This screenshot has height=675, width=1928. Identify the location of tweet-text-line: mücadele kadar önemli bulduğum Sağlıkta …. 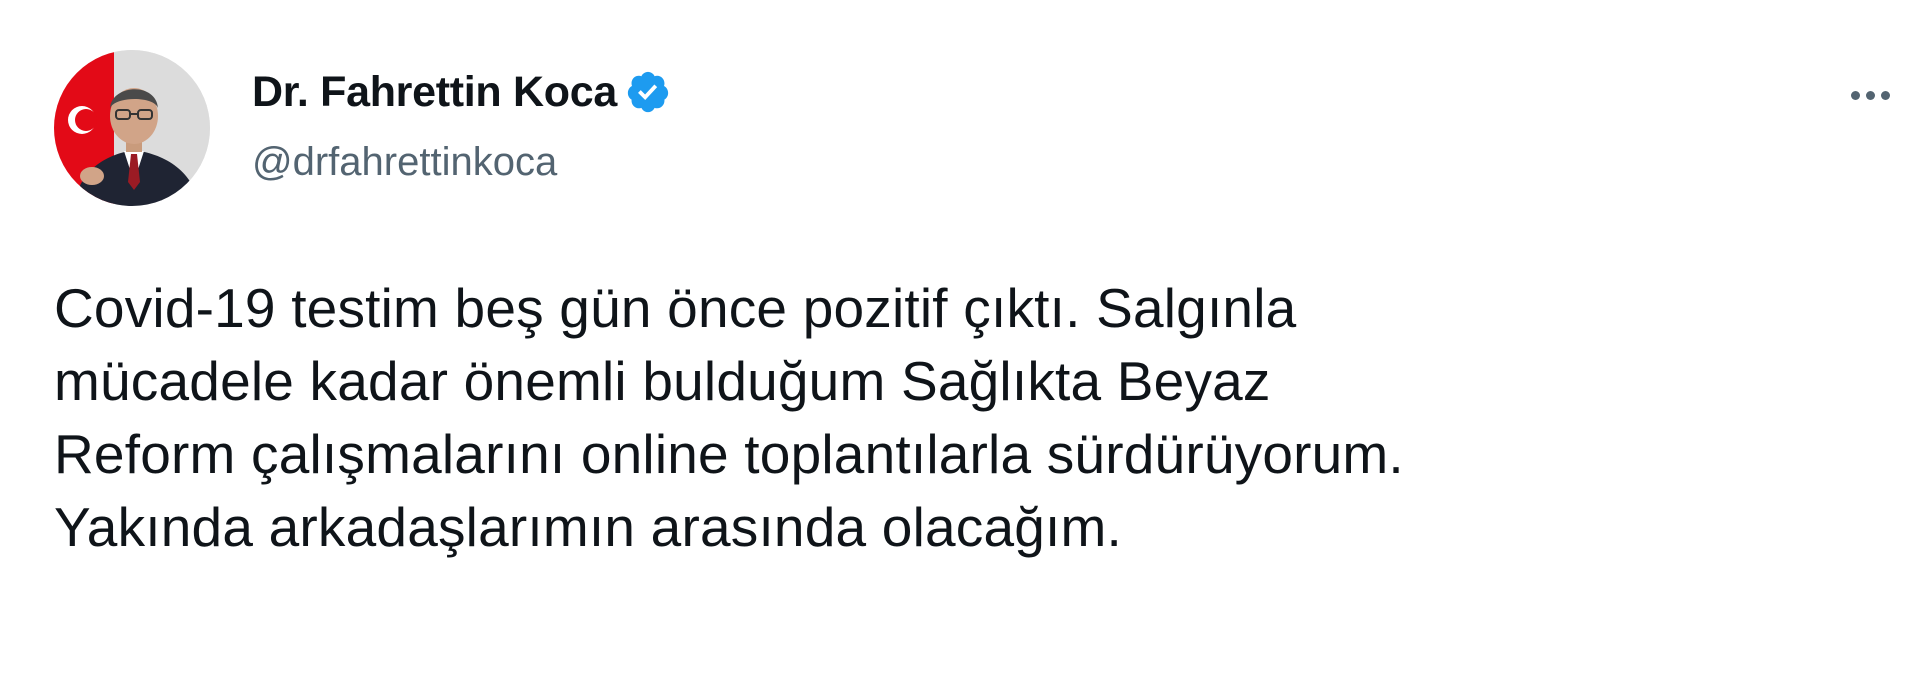
(662, 381).